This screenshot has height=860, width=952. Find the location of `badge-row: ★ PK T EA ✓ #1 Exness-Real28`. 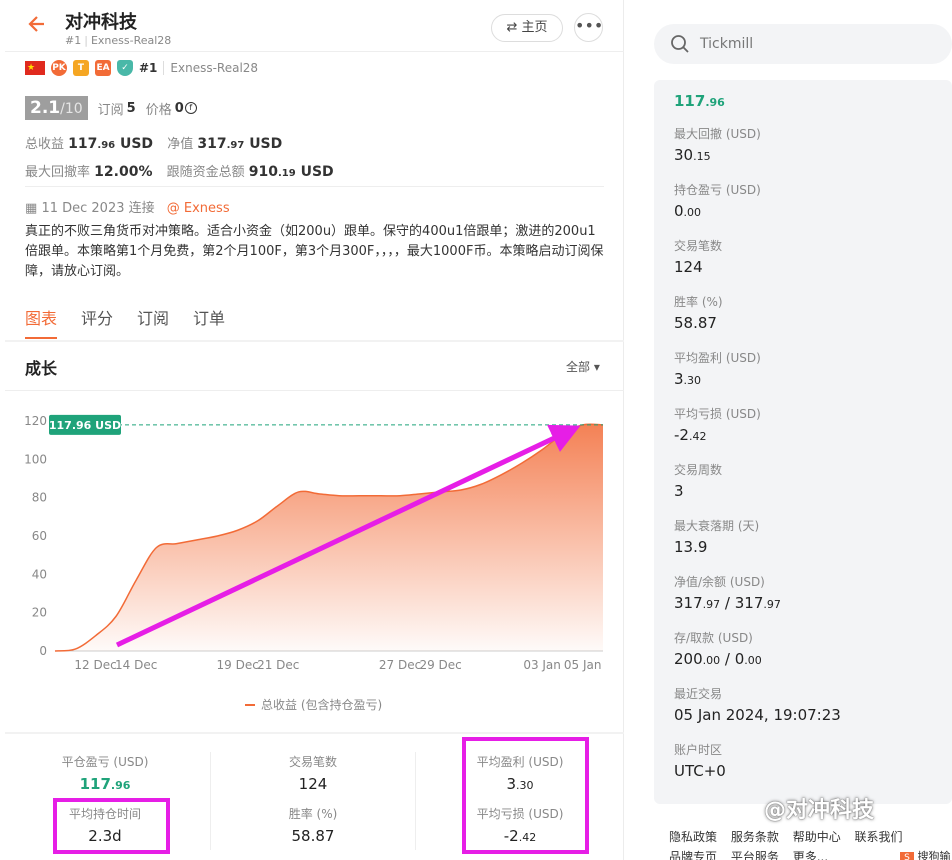

badge-row: ★ PK T EA ✓ #1 Exness-Real28 is located at coordinates (141, 68).